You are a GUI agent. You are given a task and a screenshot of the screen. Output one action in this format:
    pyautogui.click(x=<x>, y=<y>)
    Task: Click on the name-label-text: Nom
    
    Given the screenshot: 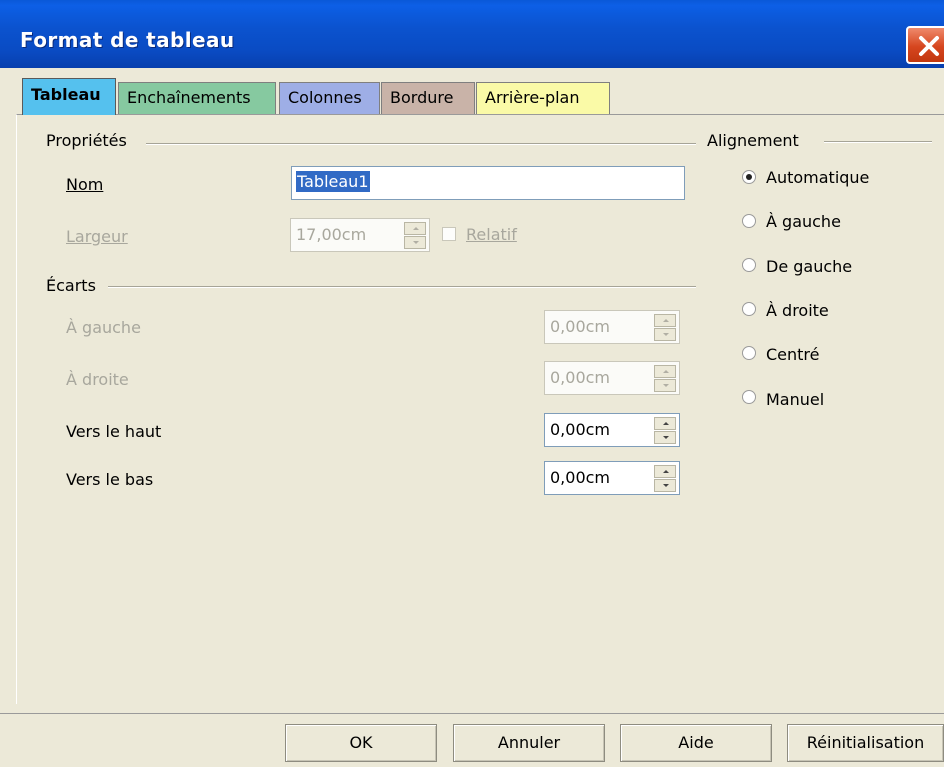 What is the action you would take?
    pyautogui.click(x=85, y=184)
    